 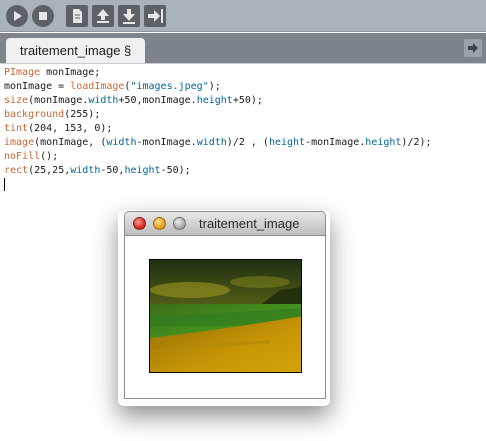 I want to click on new-button, so click(x=77, y=16).